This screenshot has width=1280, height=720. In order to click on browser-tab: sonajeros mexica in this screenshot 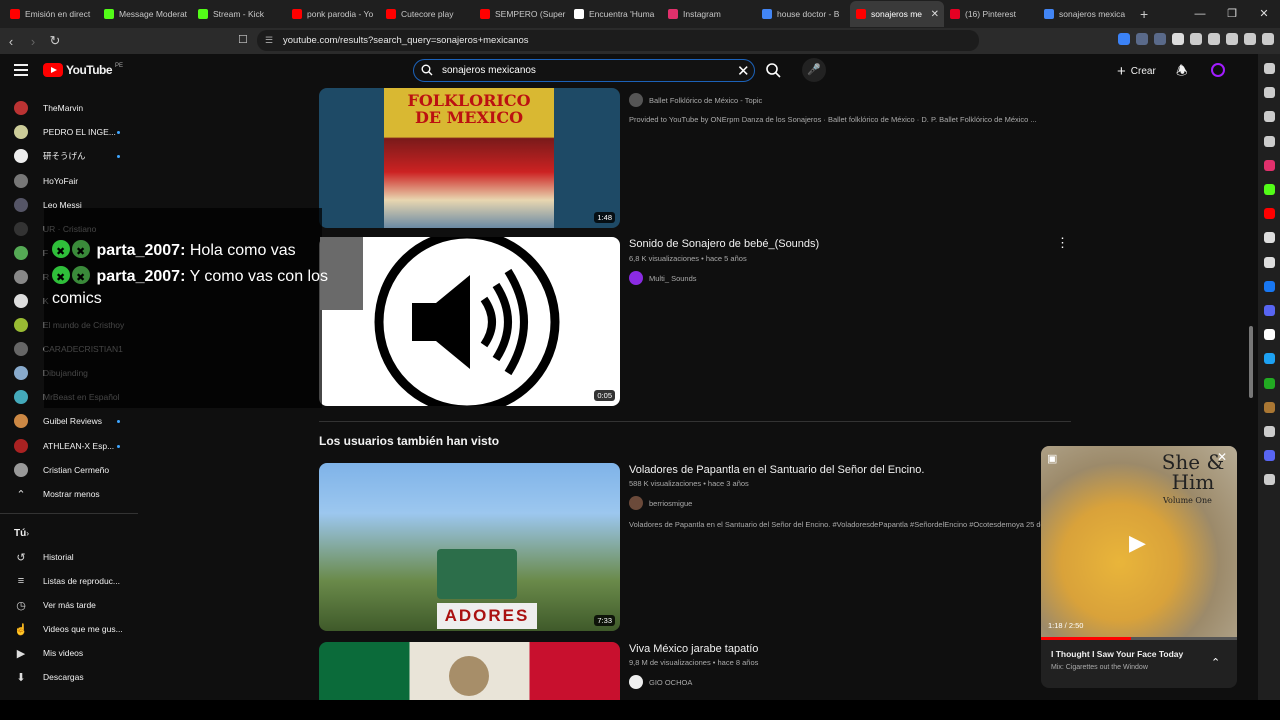, I will do `click(1085, 14)`.